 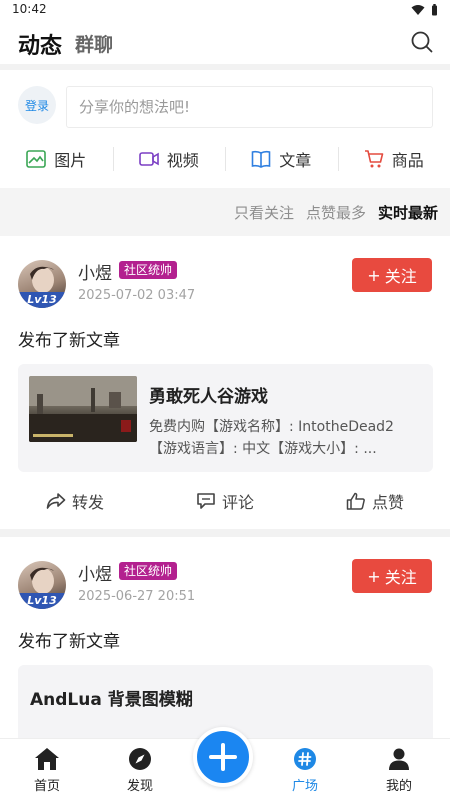 I want to click on nav-home-label: 首页, so click(x=46, y=786).